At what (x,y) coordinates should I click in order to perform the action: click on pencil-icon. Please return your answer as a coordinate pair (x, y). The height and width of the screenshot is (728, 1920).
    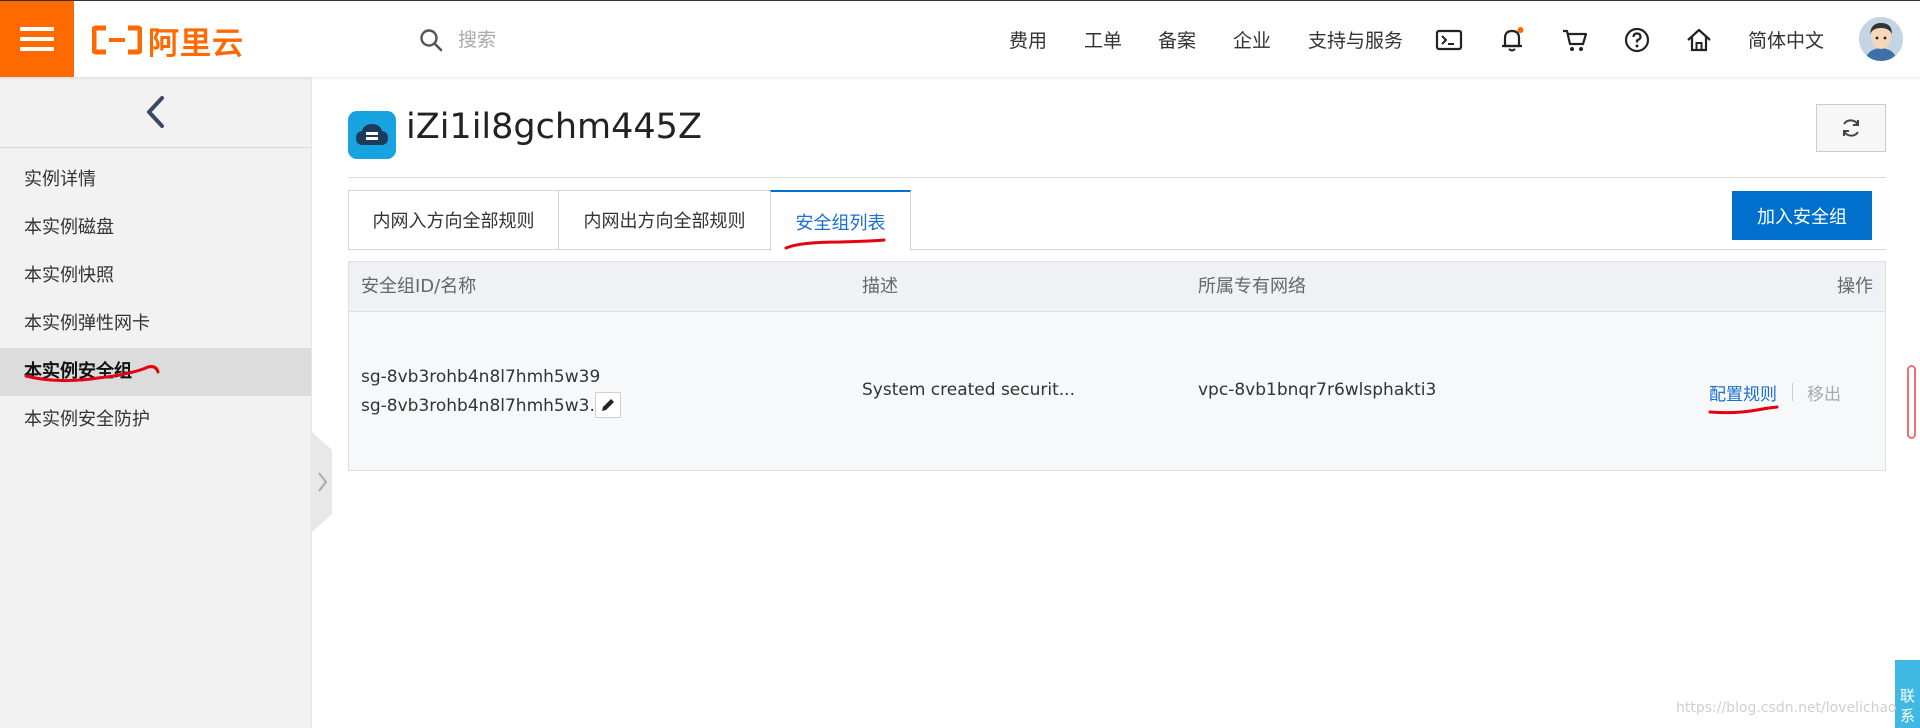
    Looking at the image, I should click on (608, 405).